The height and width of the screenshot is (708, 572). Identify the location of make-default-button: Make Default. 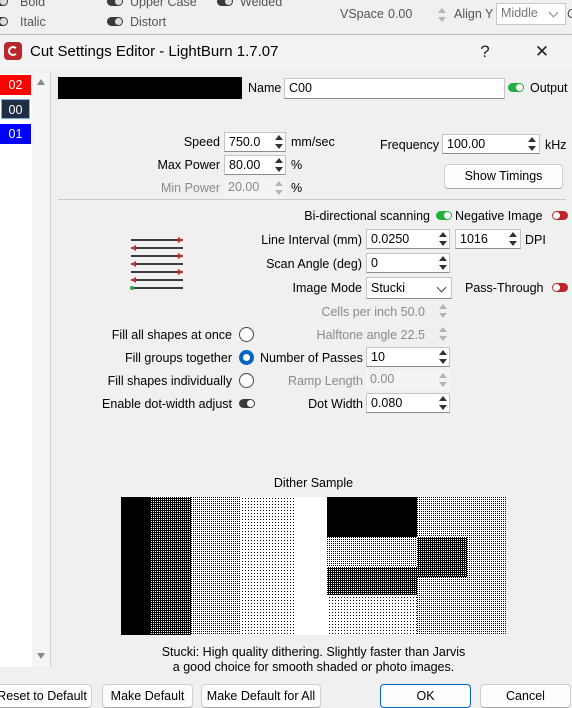
(147, 696).